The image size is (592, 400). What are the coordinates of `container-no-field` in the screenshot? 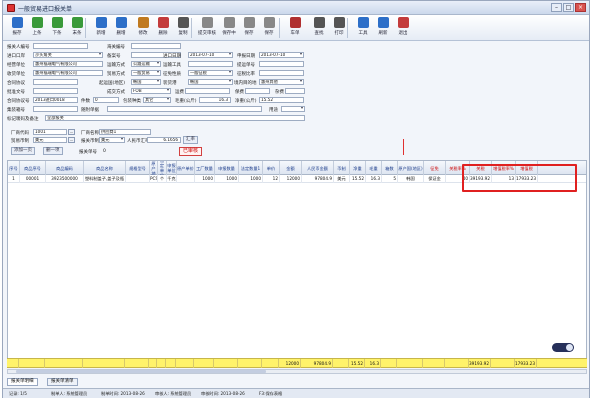 It's located at (55, 109).